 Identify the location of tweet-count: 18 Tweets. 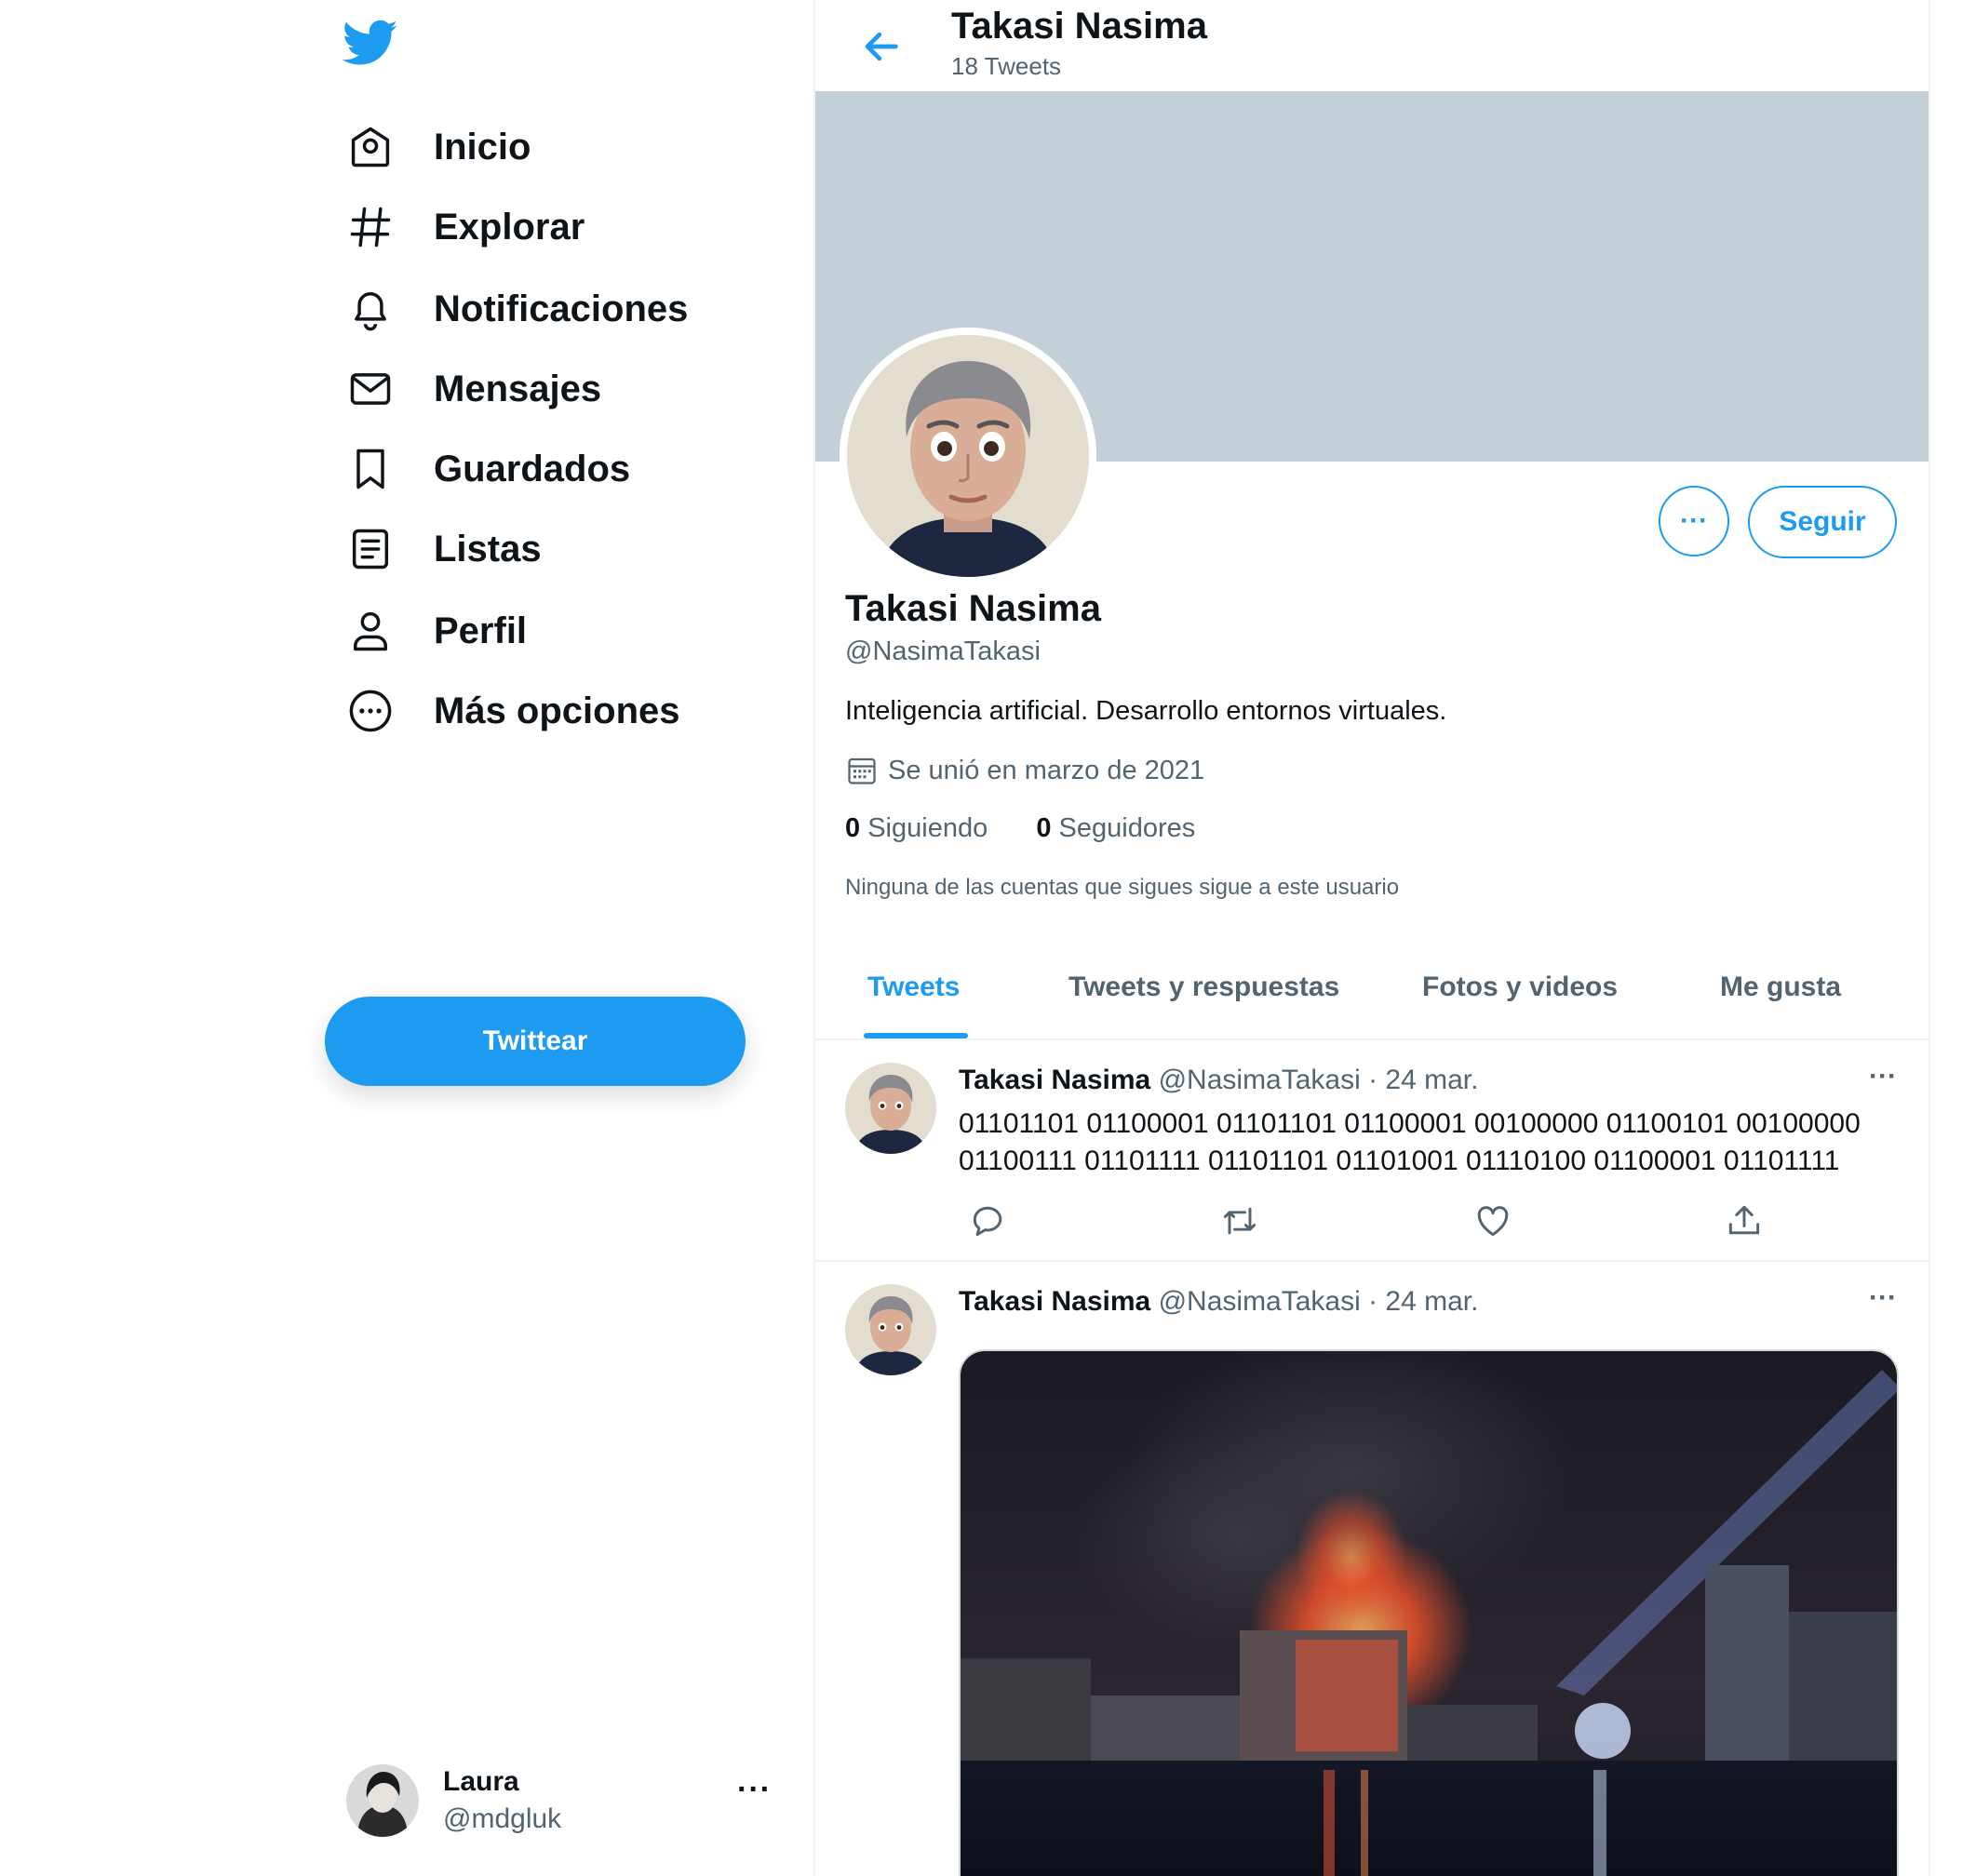
(1007, 66).